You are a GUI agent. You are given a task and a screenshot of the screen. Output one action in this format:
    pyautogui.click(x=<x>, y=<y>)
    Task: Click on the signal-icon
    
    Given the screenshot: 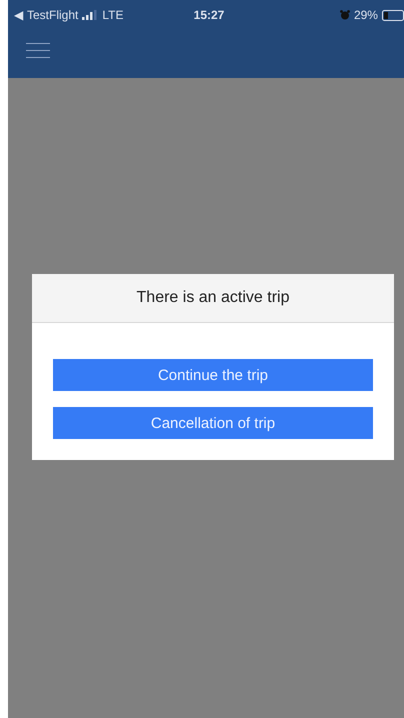 What is the action you would take?
    pyautogui.click(x=90, y=15)
    